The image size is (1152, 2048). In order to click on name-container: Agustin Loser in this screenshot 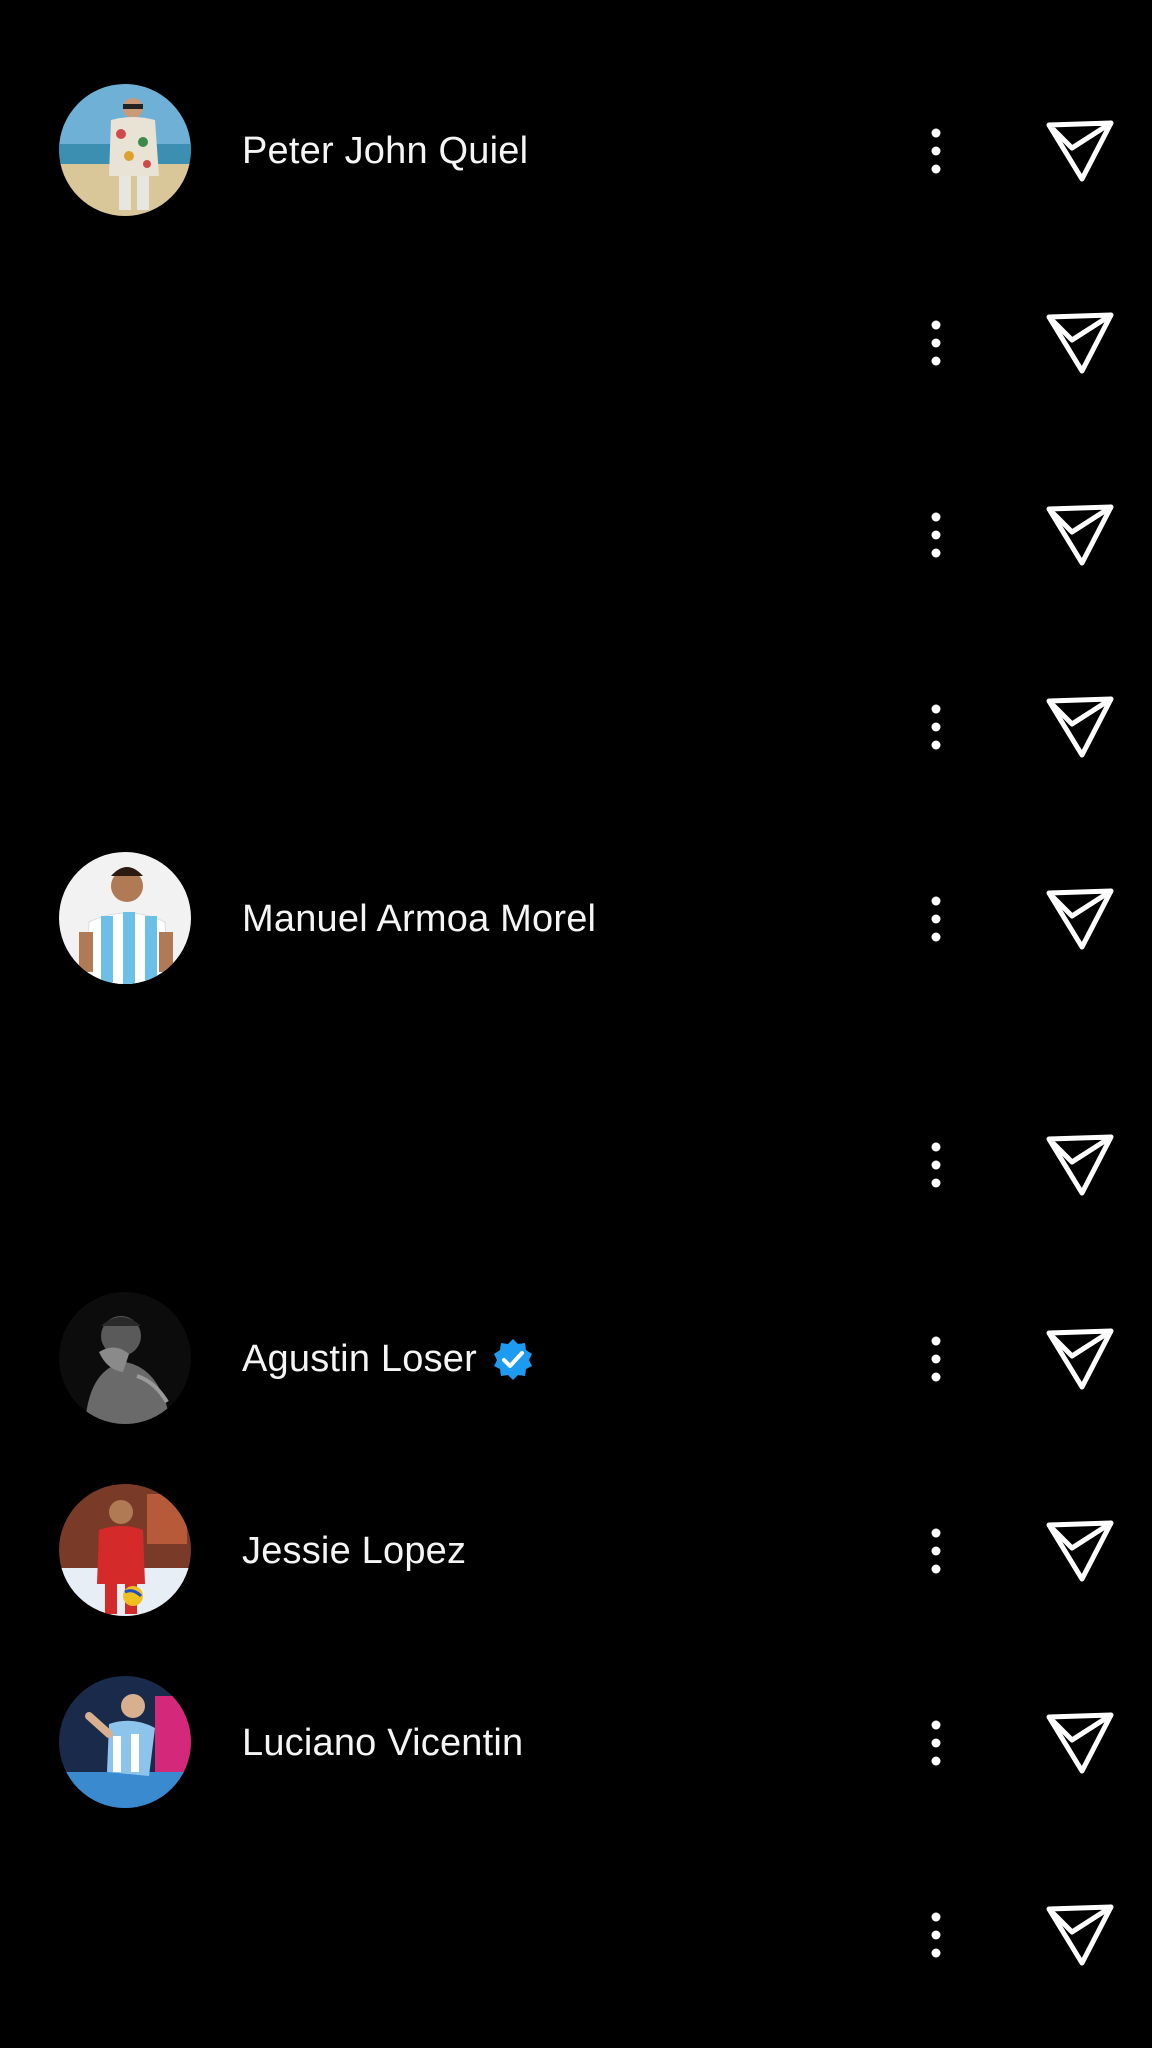, I will do `click(388, 1359)`.